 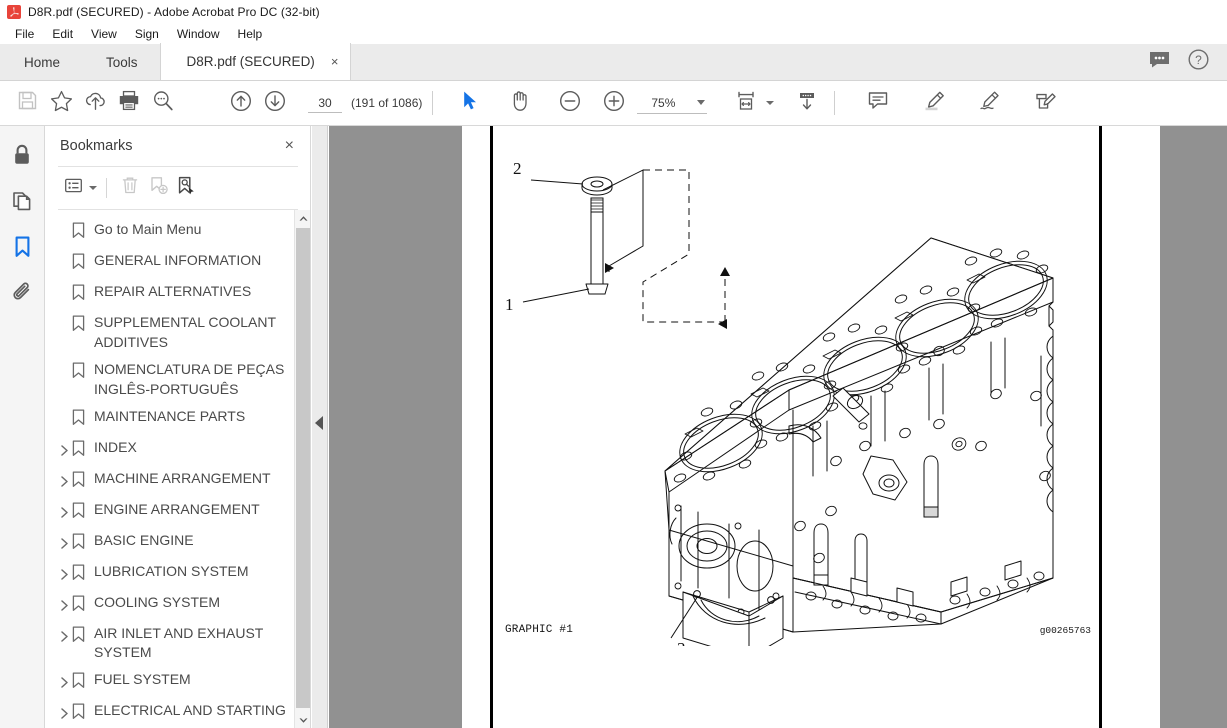 I want to click on panel-divider, so click(x=320, y=427).